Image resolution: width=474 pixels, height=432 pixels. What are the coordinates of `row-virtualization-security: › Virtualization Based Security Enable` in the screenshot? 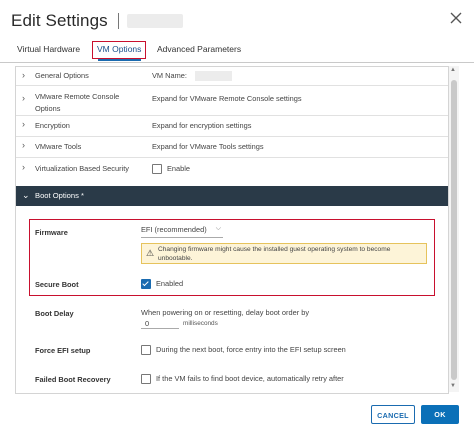 It's located at (232, 171).